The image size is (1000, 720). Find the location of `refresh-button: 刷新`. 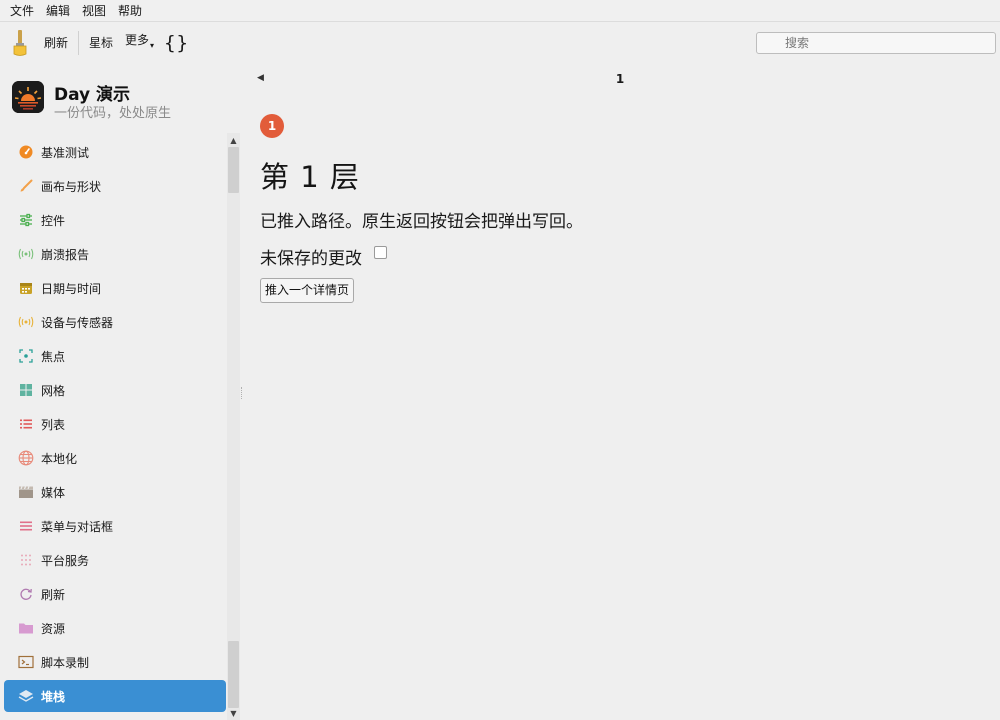

refresh-button: 刷新 is located at coordinates (56, 43).